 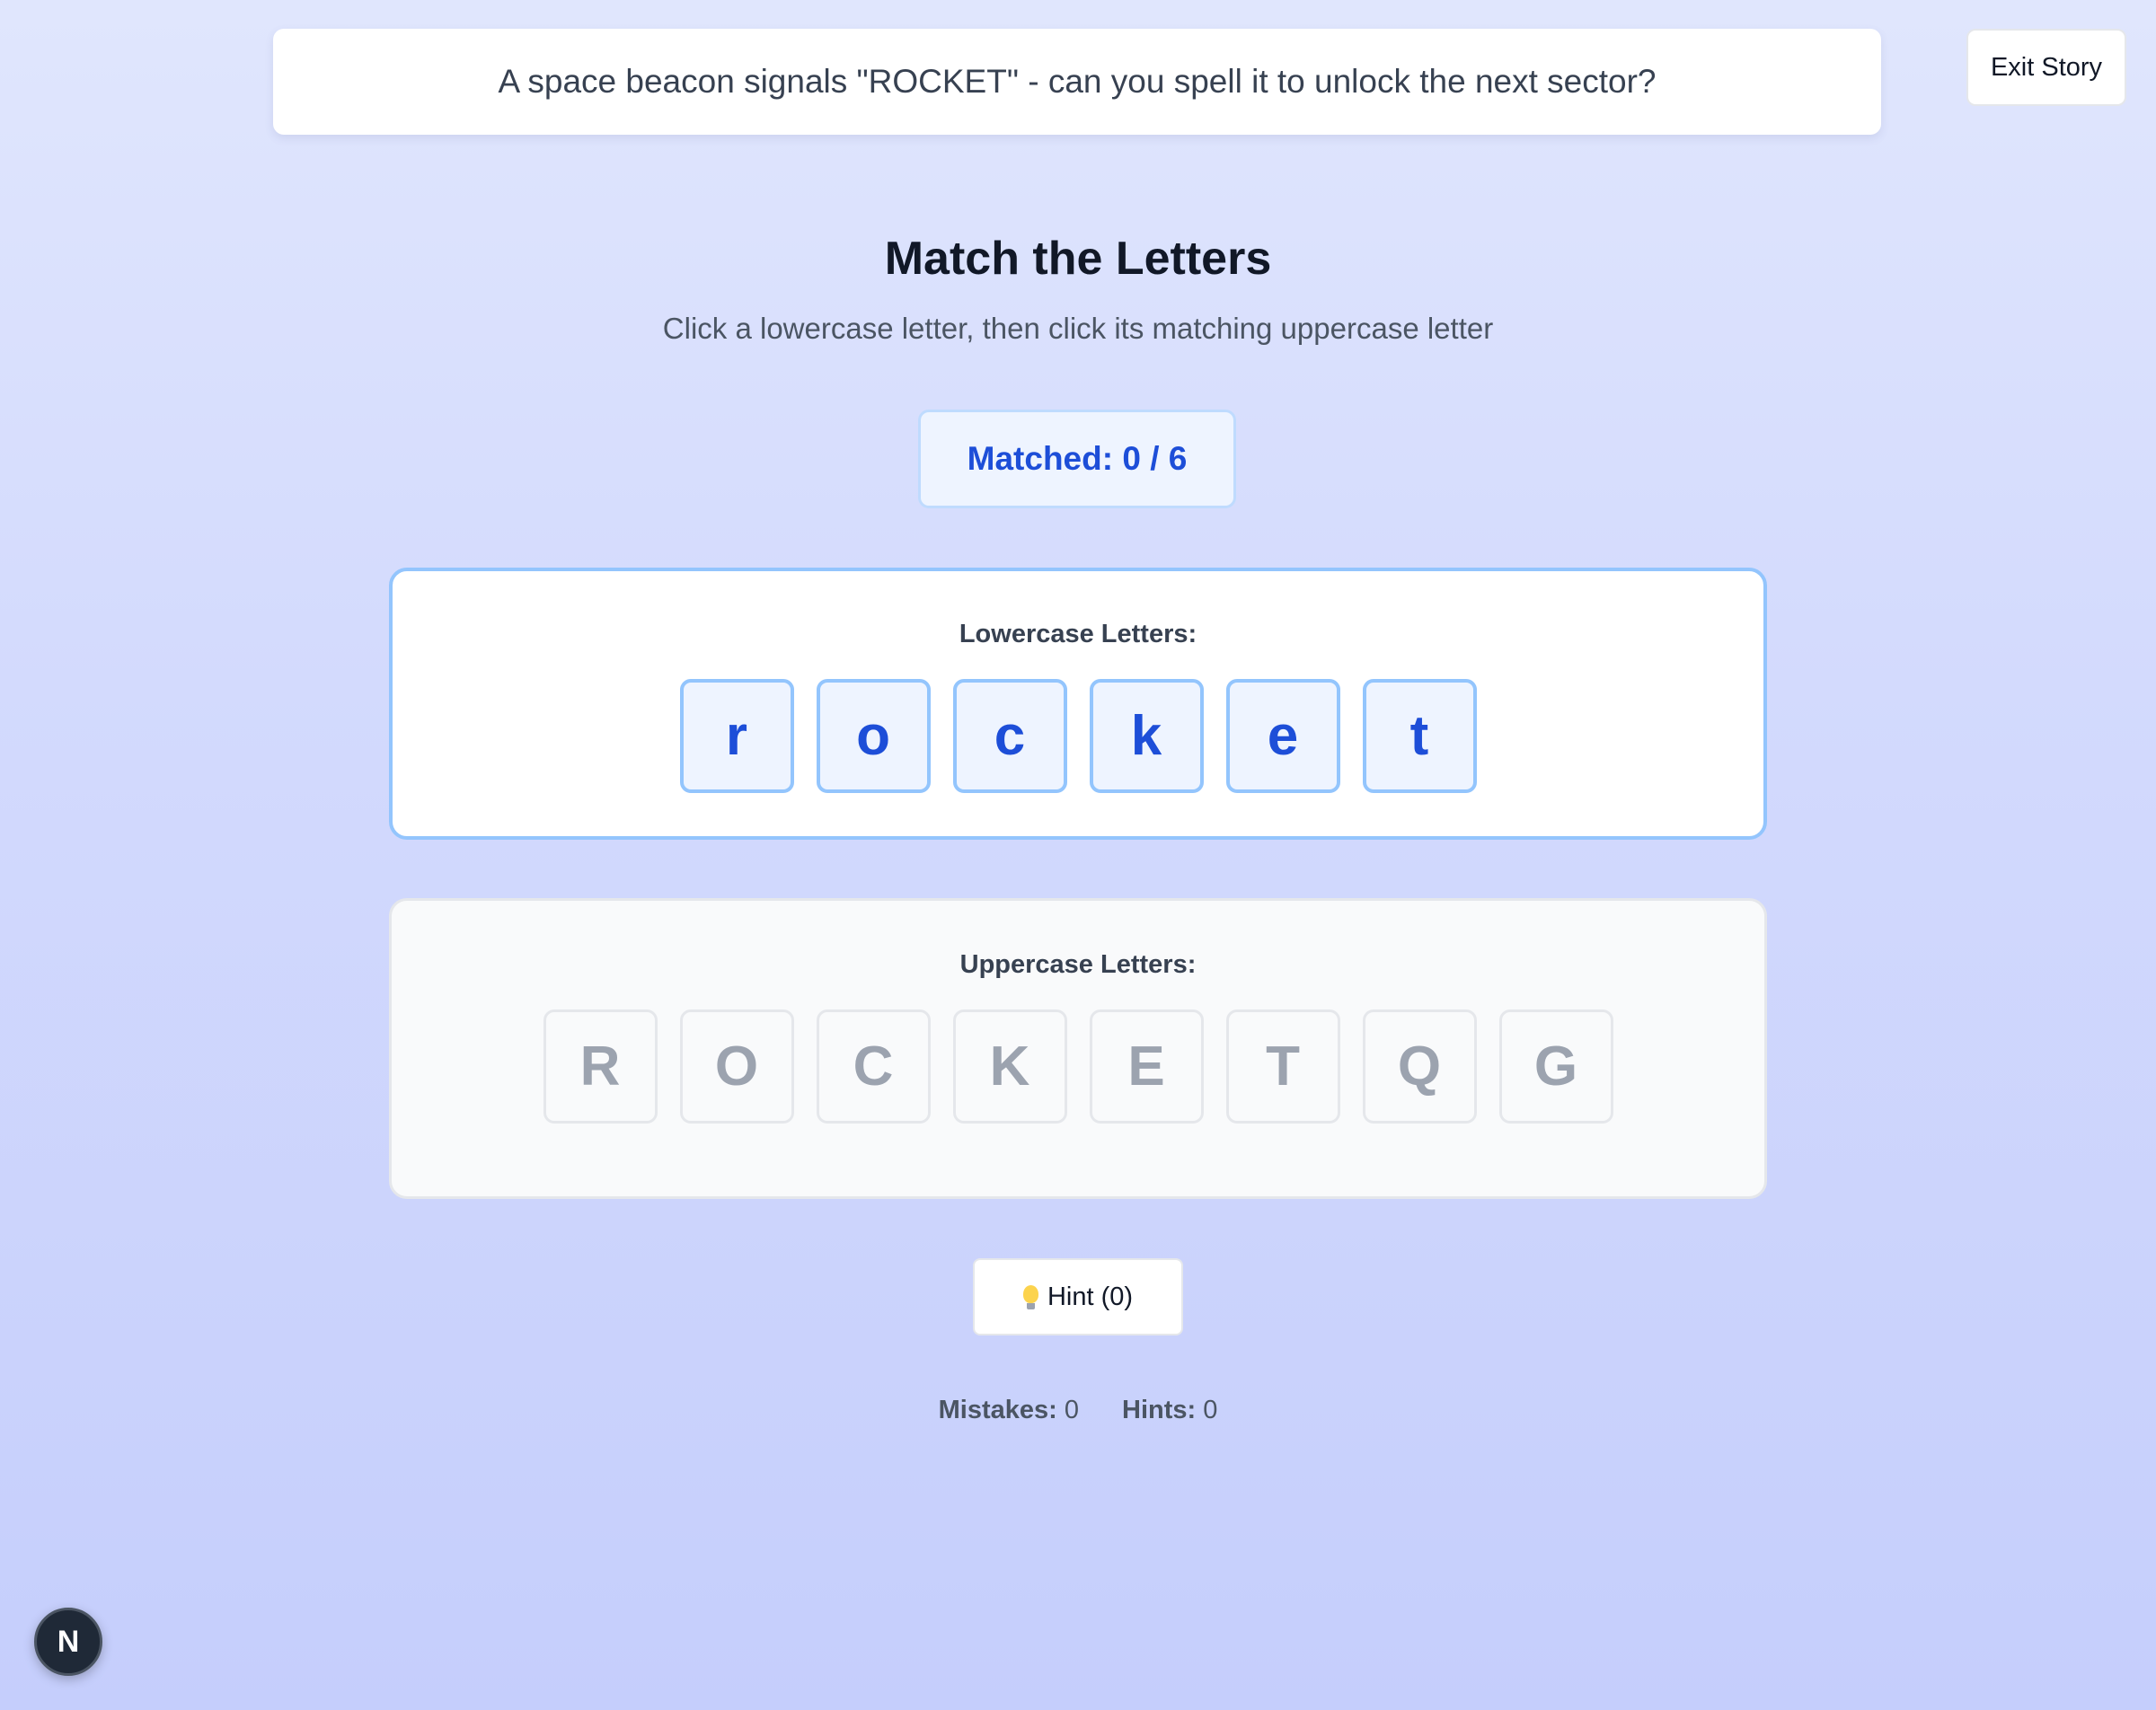 What do you see at coordinates (1555, 1066) in the screenshot?
I see `uppercase-tile-G: G` at bounding box center [1555, 1066].